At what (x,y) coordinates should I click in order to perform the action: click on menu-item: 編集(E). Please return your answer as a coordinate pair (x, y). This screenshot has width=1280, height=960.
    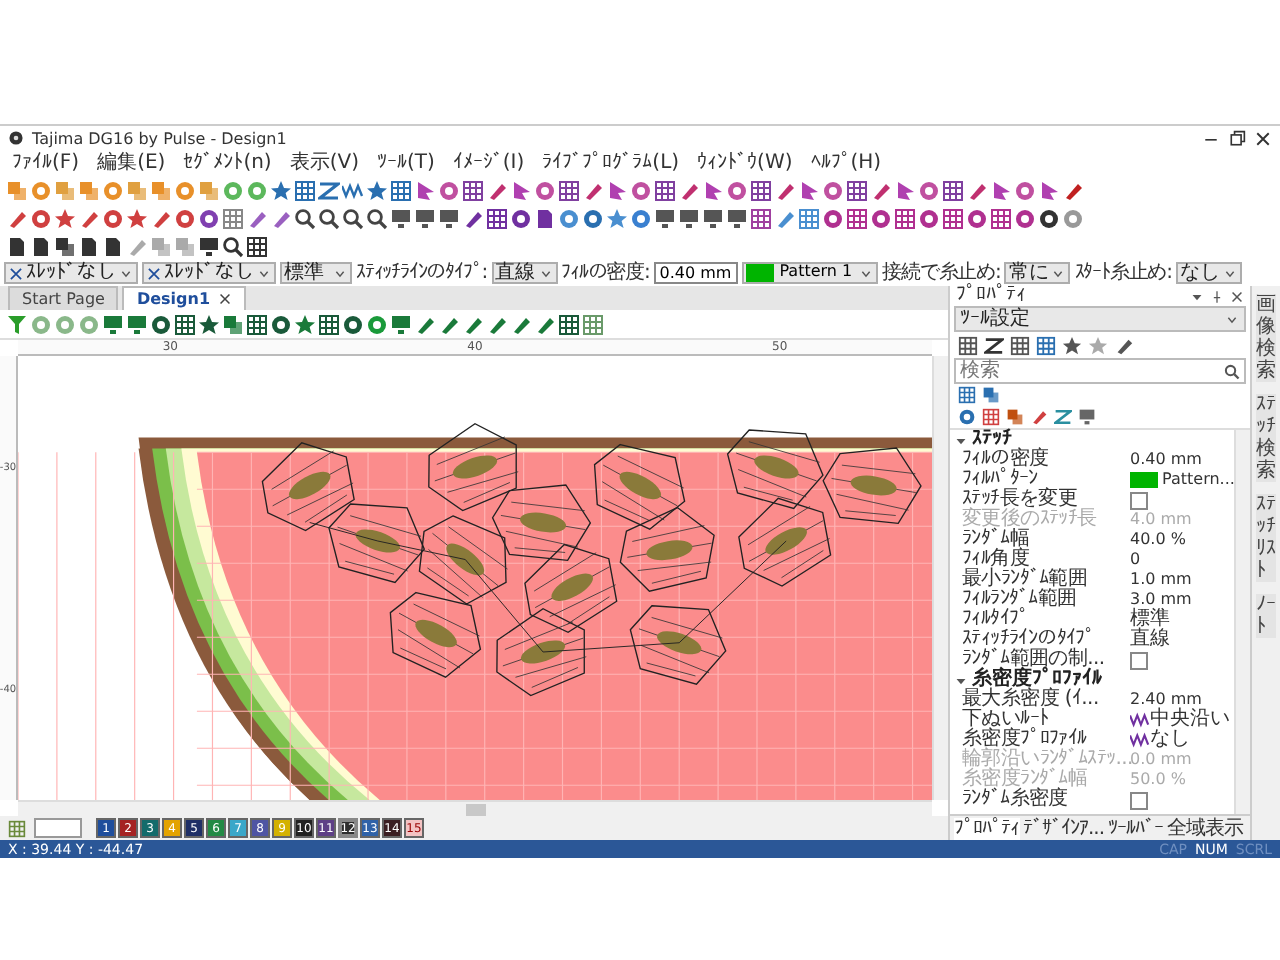
    Looking at the image, I should click on (131, 163).